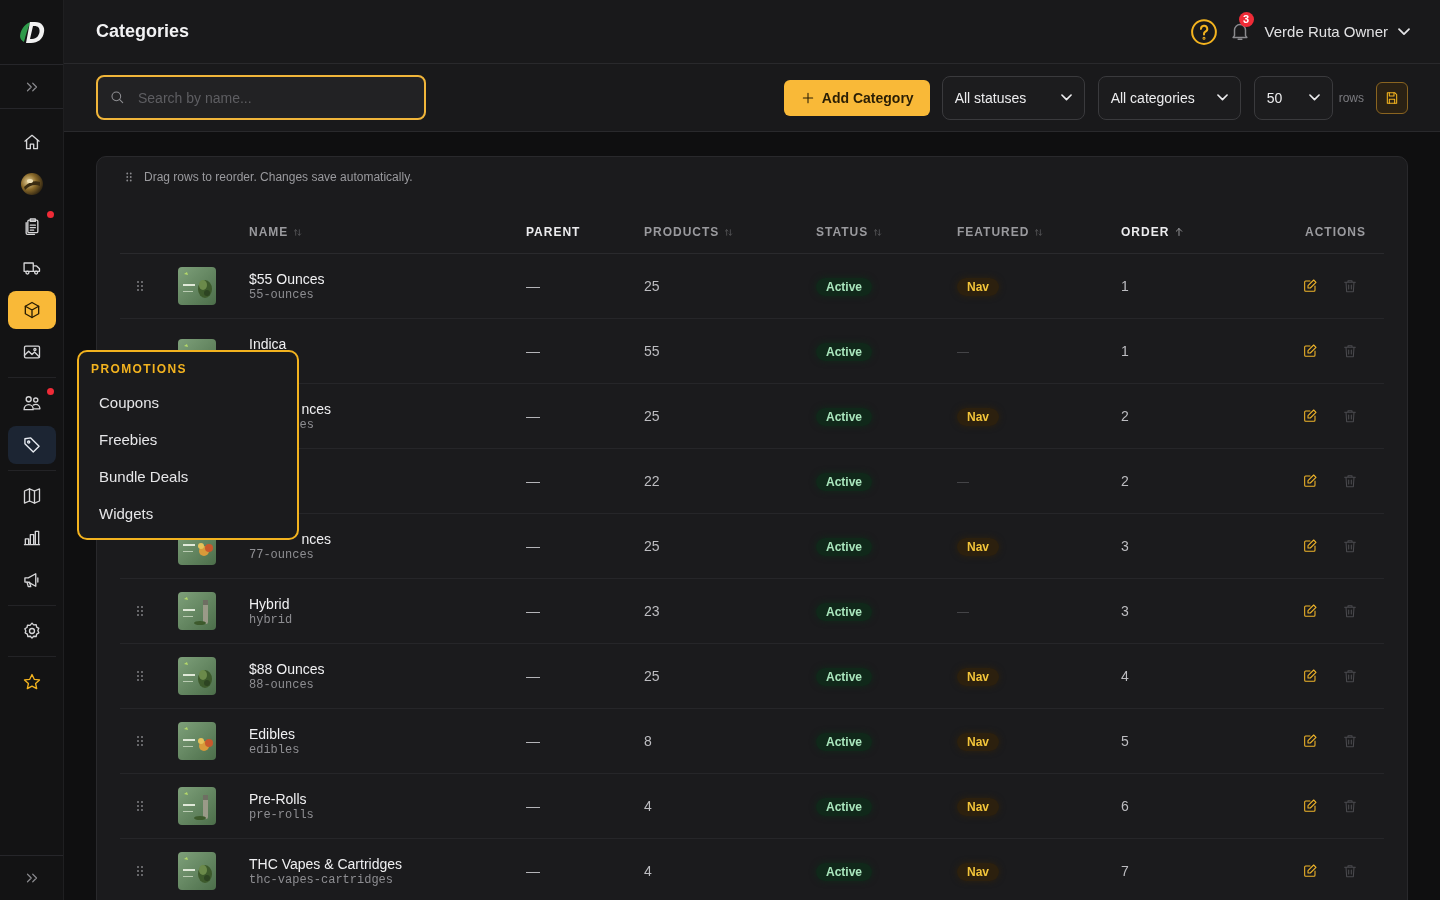 The width and height of the screenshot is (1440, 900). I want to click on category-name: $88 Ounces, so click(287, 668).